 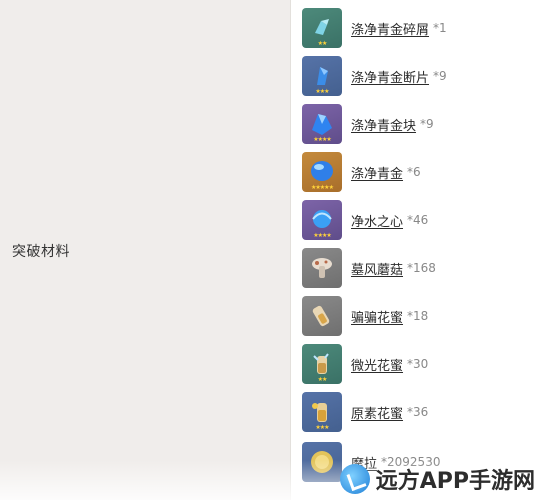 What do you see at coordinates (390, 76) in the screenshot?
I see `item-link: 涤净青金断片` at bounding box center [390, 76].